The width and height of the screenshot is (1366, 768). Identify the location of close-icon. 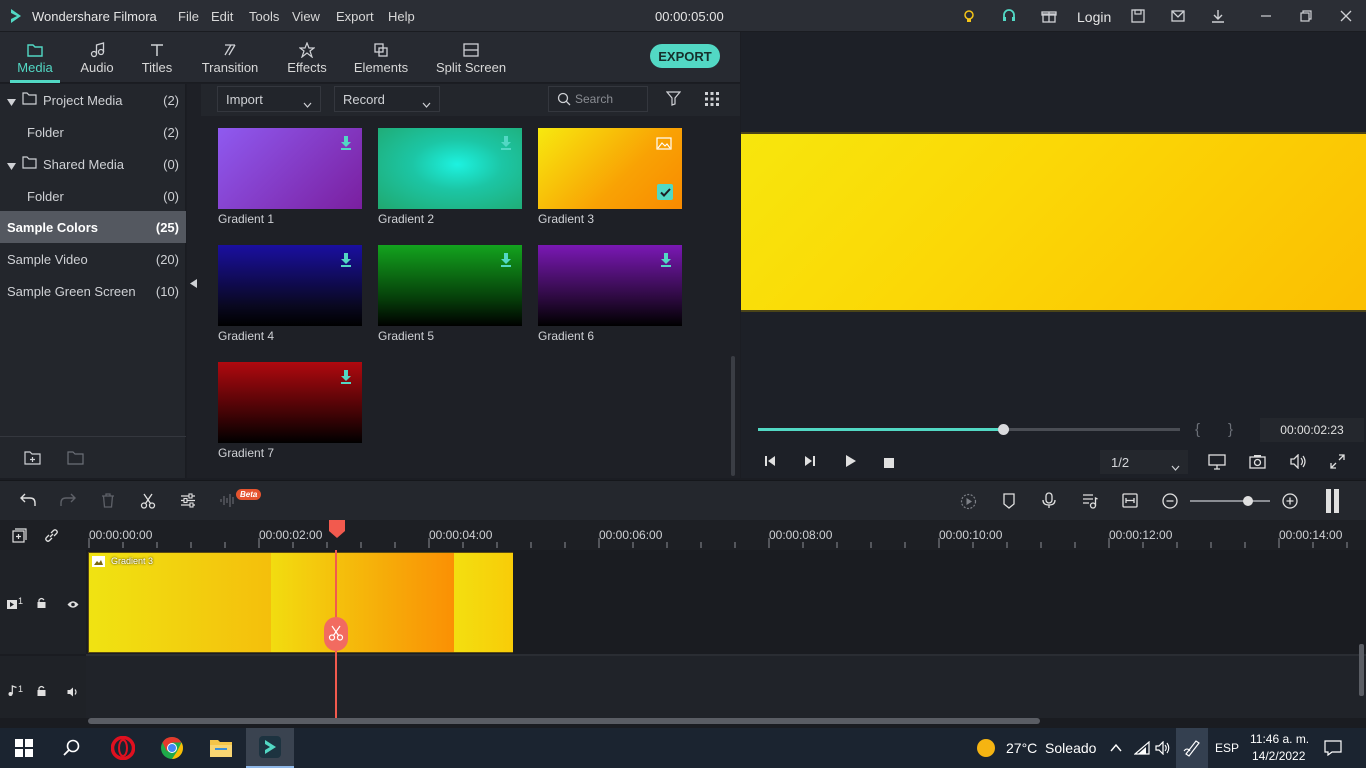
(1346, 16).